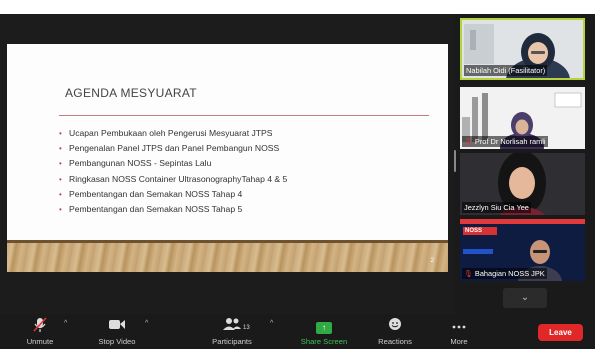 Image resolution: width=595 pixels, height=349 pixels. I want to click on video-tile-bahagian-noss: NOSS 🎙 Bahagian NOSS JPK, so click(522, 250).